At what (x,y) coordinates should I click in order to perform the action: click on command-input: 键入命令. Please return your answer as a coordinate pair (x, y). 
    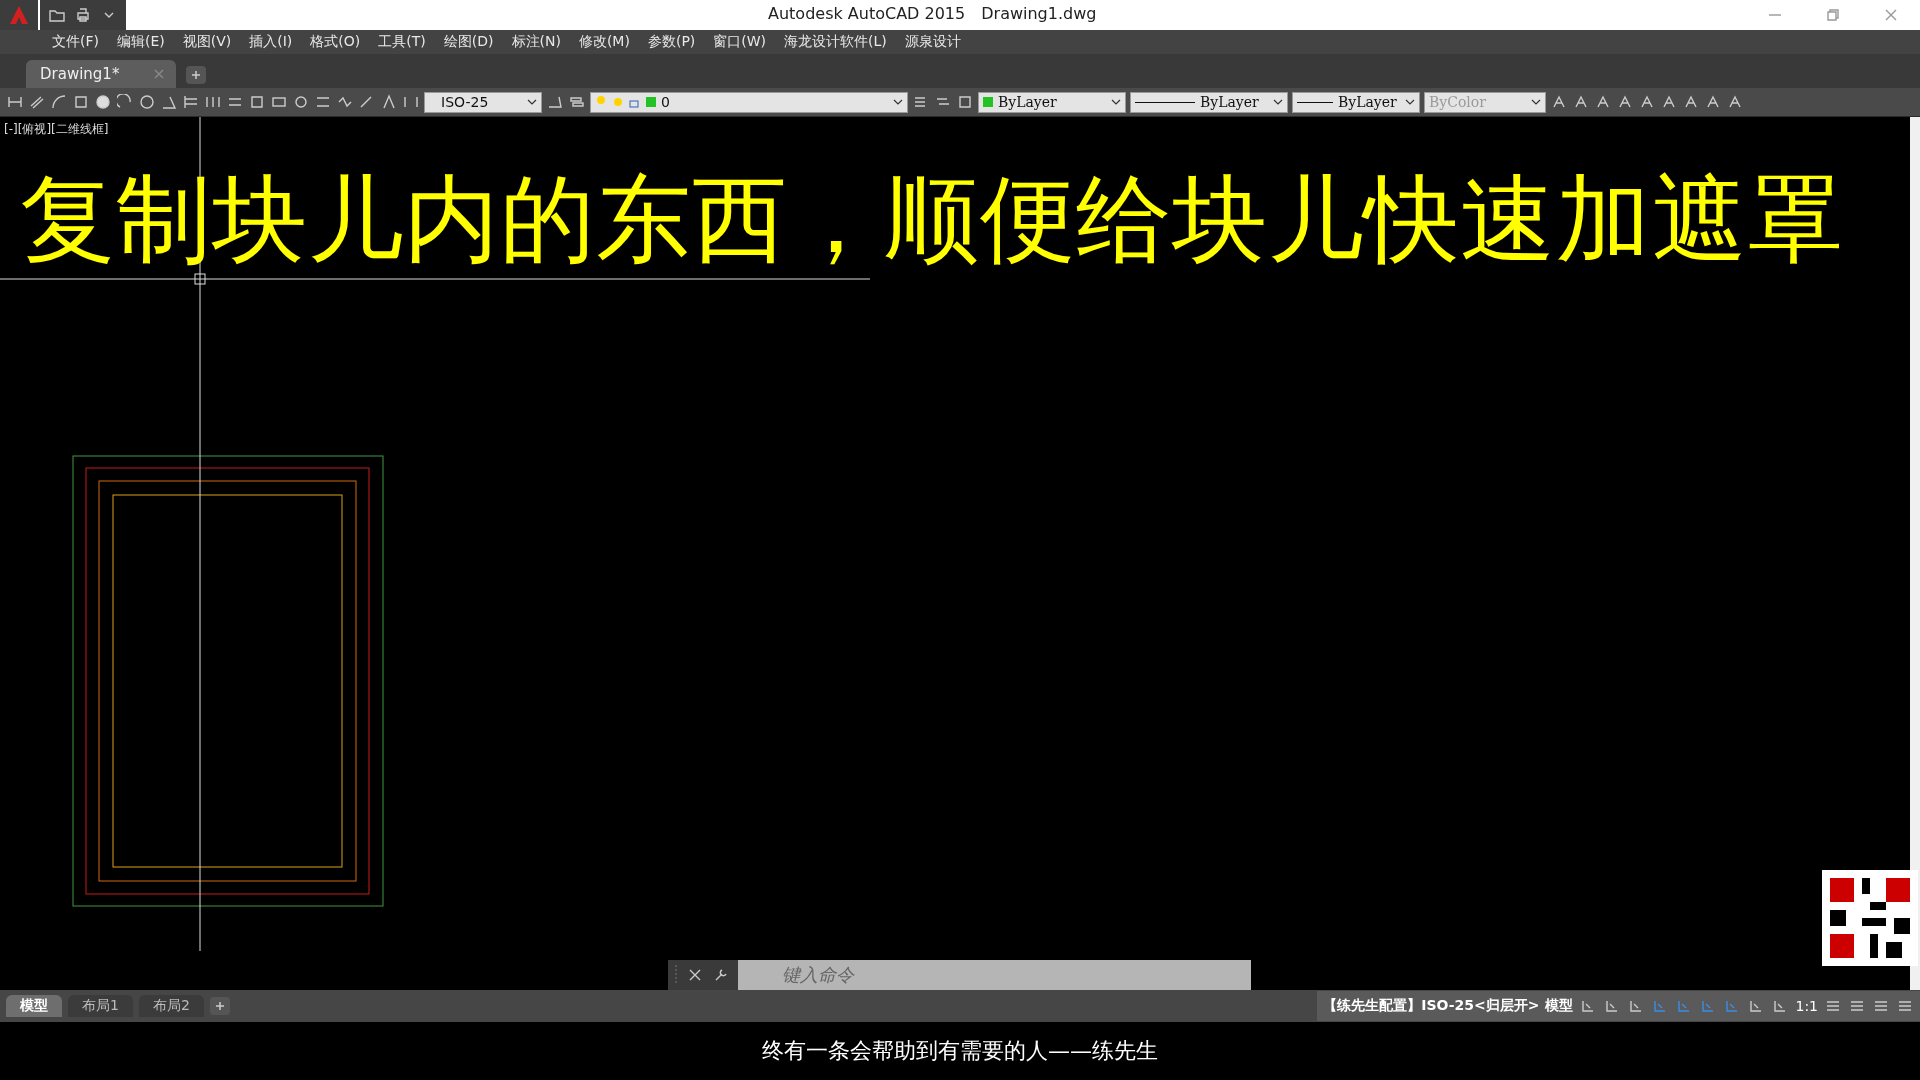
    Looking at the image, I should click on (994, 975).